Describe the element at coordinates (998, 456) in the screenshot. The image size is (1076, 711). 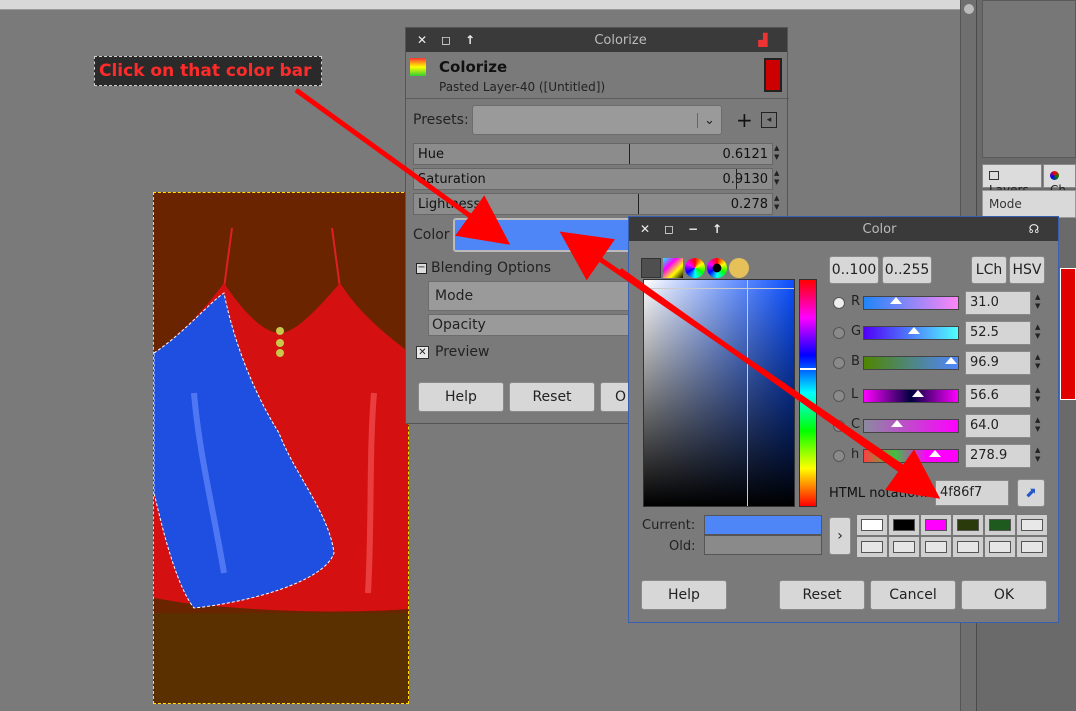
I see `channel-value: 278.9` at that location.